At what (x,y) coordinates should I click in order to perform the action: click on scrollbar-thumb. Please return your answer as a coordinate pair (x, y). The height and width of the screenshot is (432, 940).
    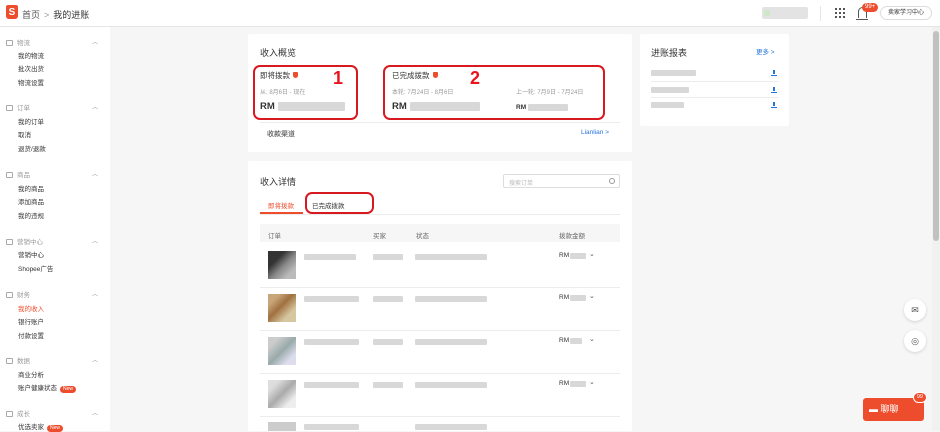
    Looking at the image, I should click on (936, 136).